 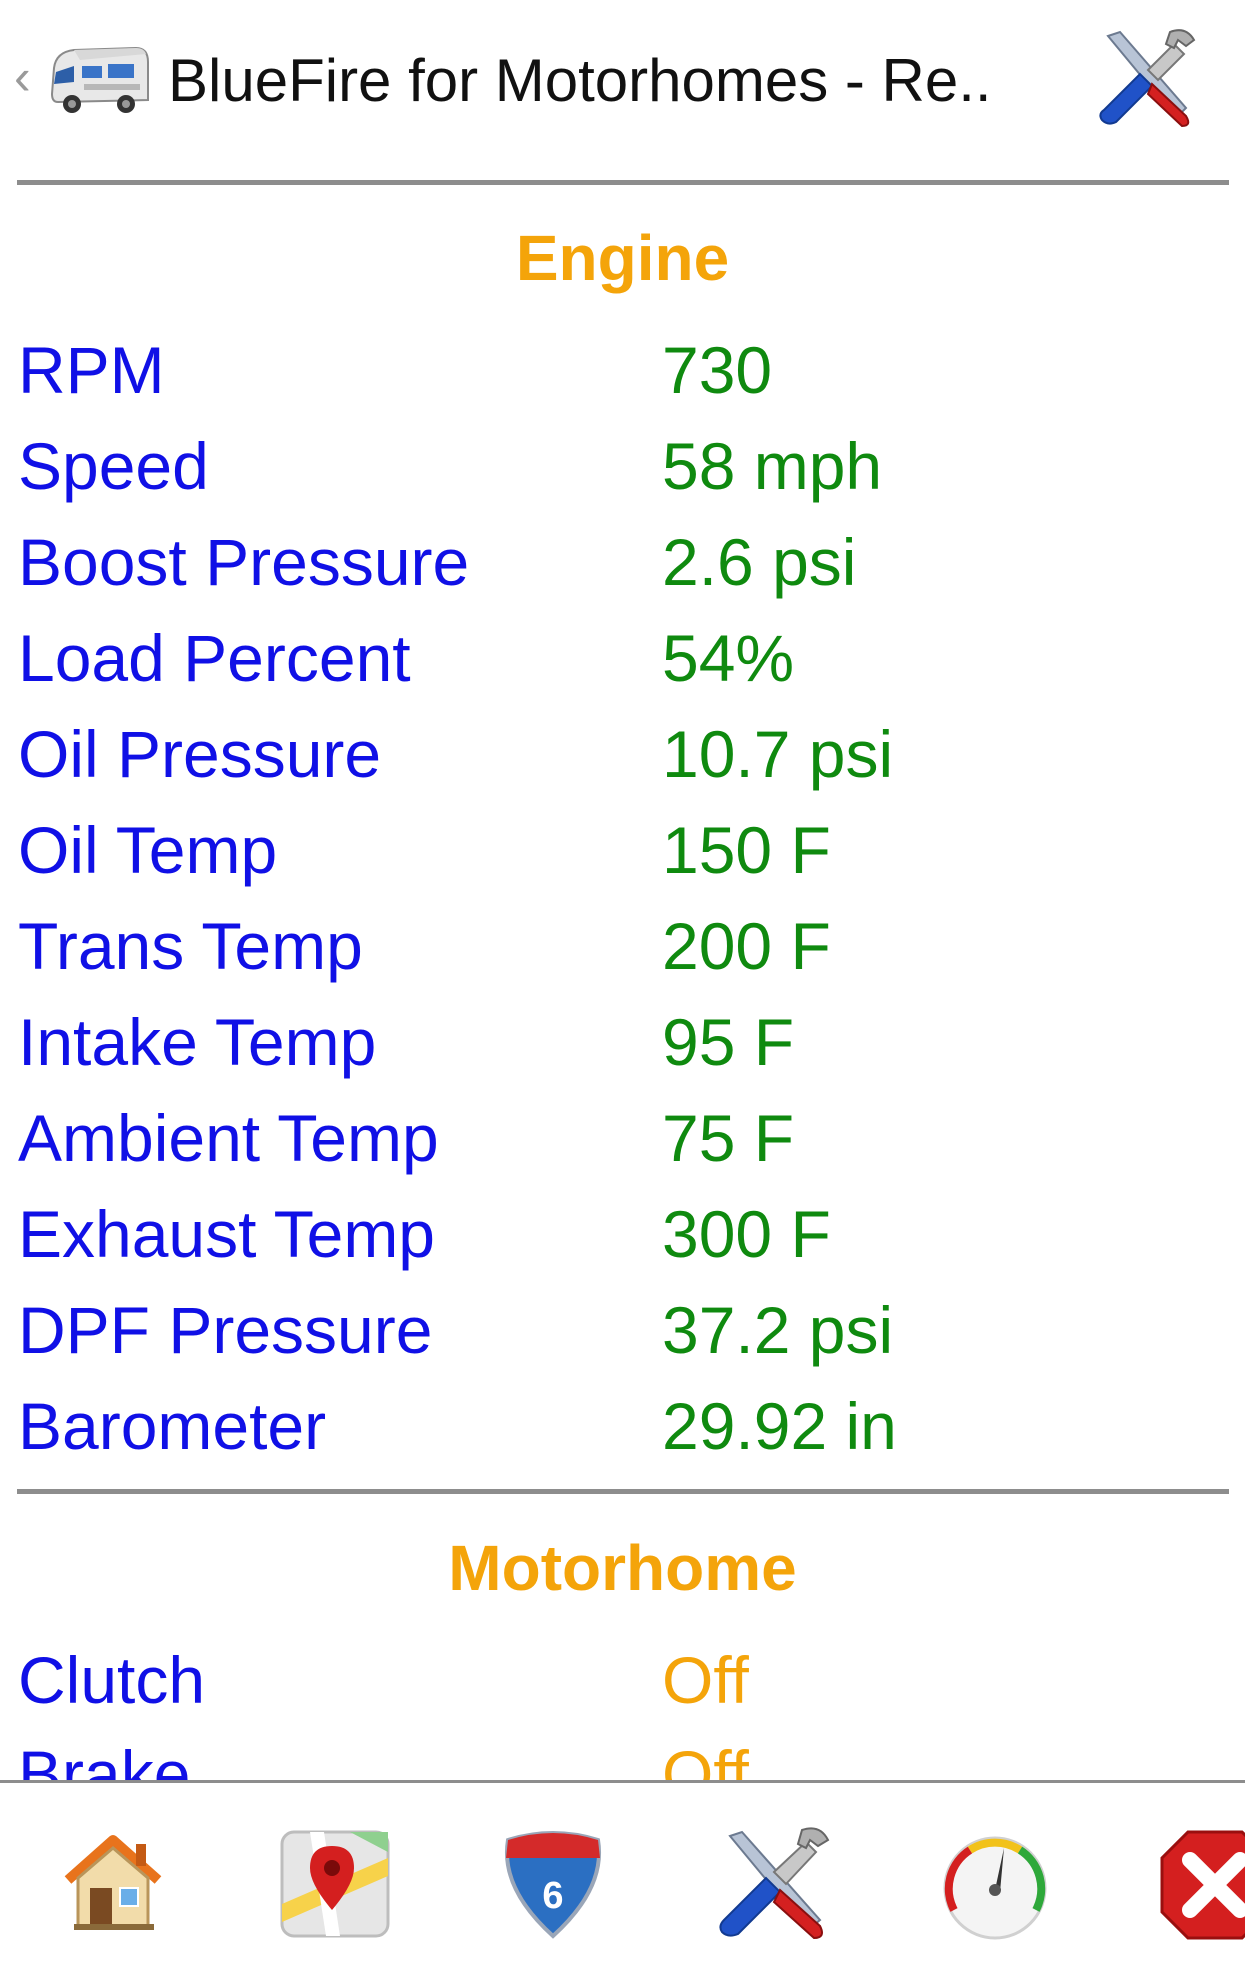 I want to click on interstate-button: 6, so click(x=553, y=1883).